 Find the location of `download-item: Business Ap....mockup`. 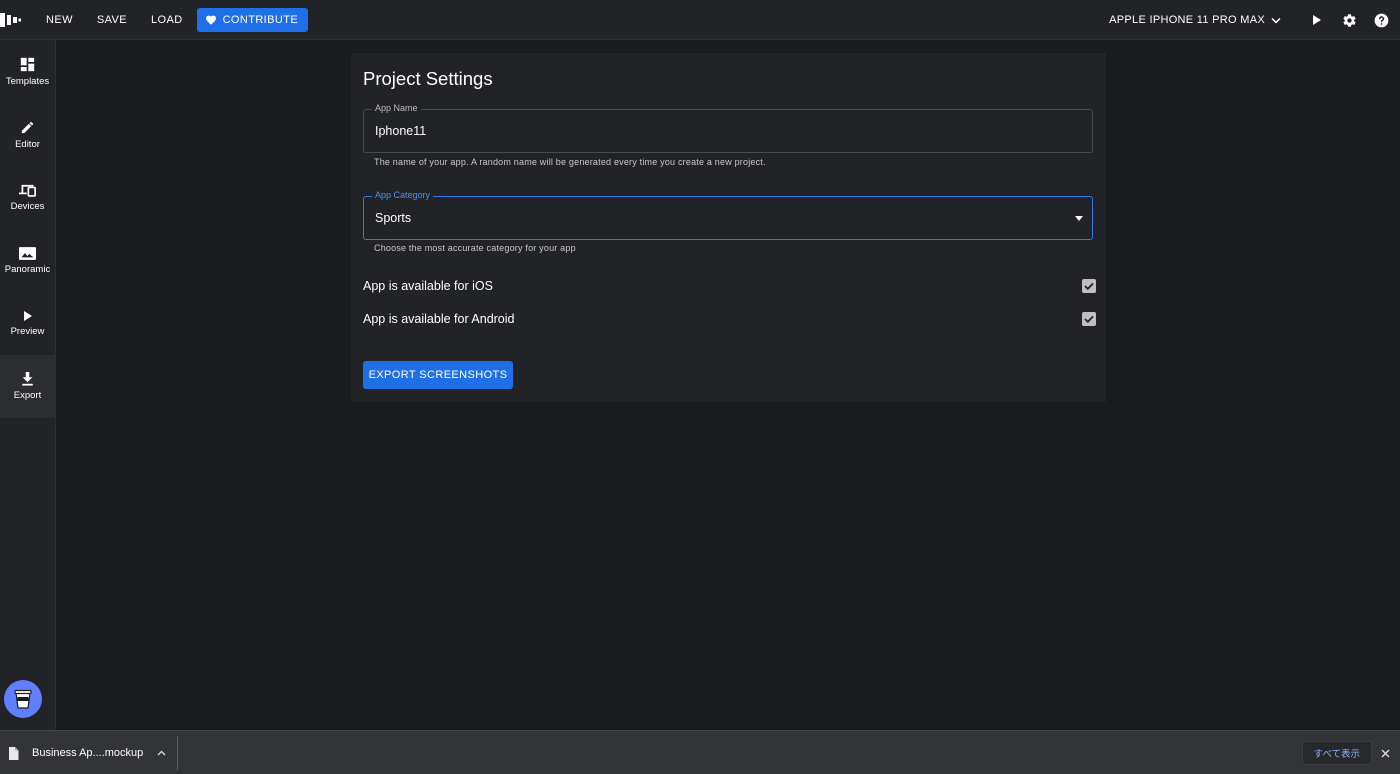

download-item: Business Ap....mockup is located at coordinates (87, 752).